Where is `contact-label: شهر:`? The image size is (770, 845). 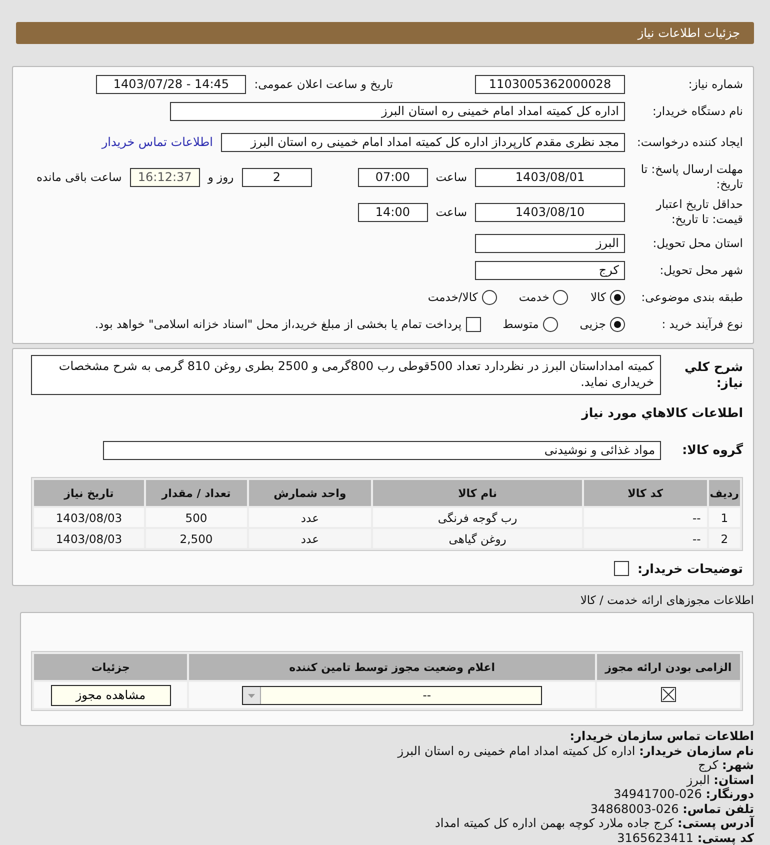
contact-label: شهر: is located at coordinates (738, 765).